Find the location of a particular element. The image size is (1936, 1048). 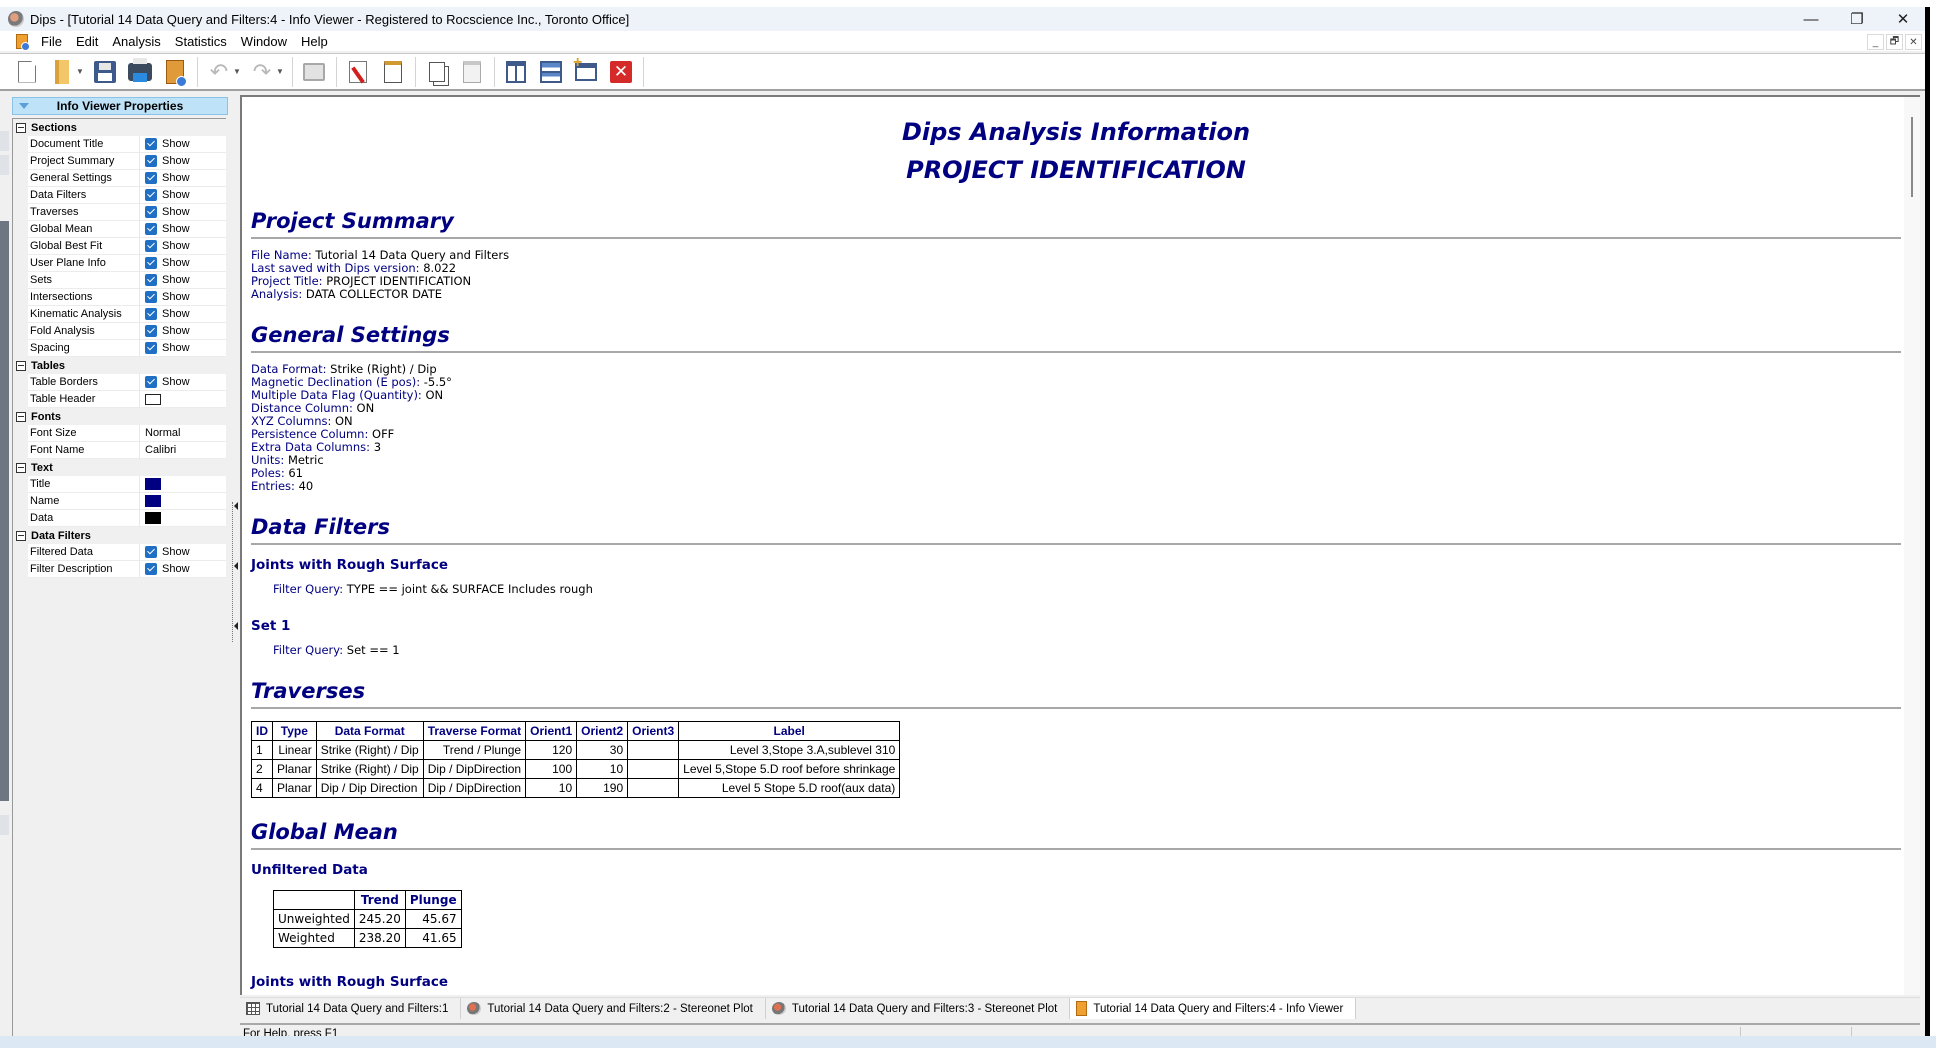

mdi-restore-button: 🗗 is located at coordinates (1894, 42).